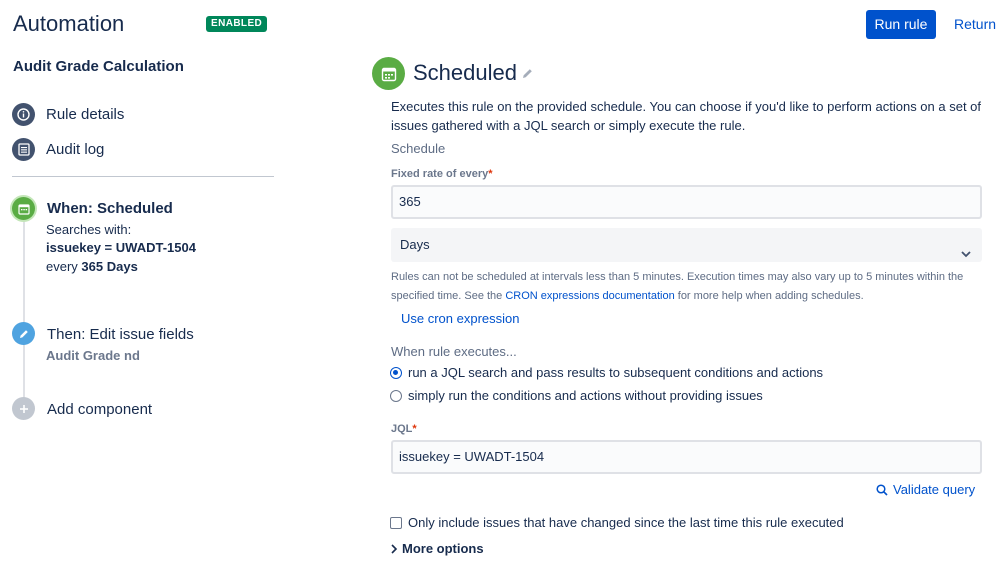 This screenshot has width=999, height=564. I want to click on search-icon, so click(882, 489).